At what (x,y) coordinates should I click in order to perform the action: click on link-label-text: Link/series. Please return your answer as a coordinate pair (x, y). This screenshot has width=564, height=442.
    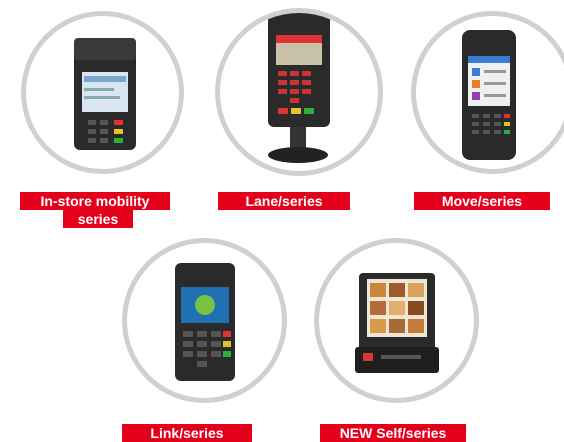
    Looking at the image, I should click on (187, 433).